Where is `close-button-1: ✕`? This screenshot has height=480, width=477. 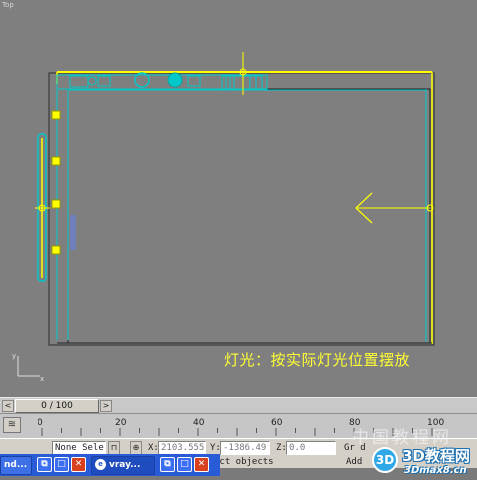 close-button-1: ✕ is located at coordinates (78, 464).